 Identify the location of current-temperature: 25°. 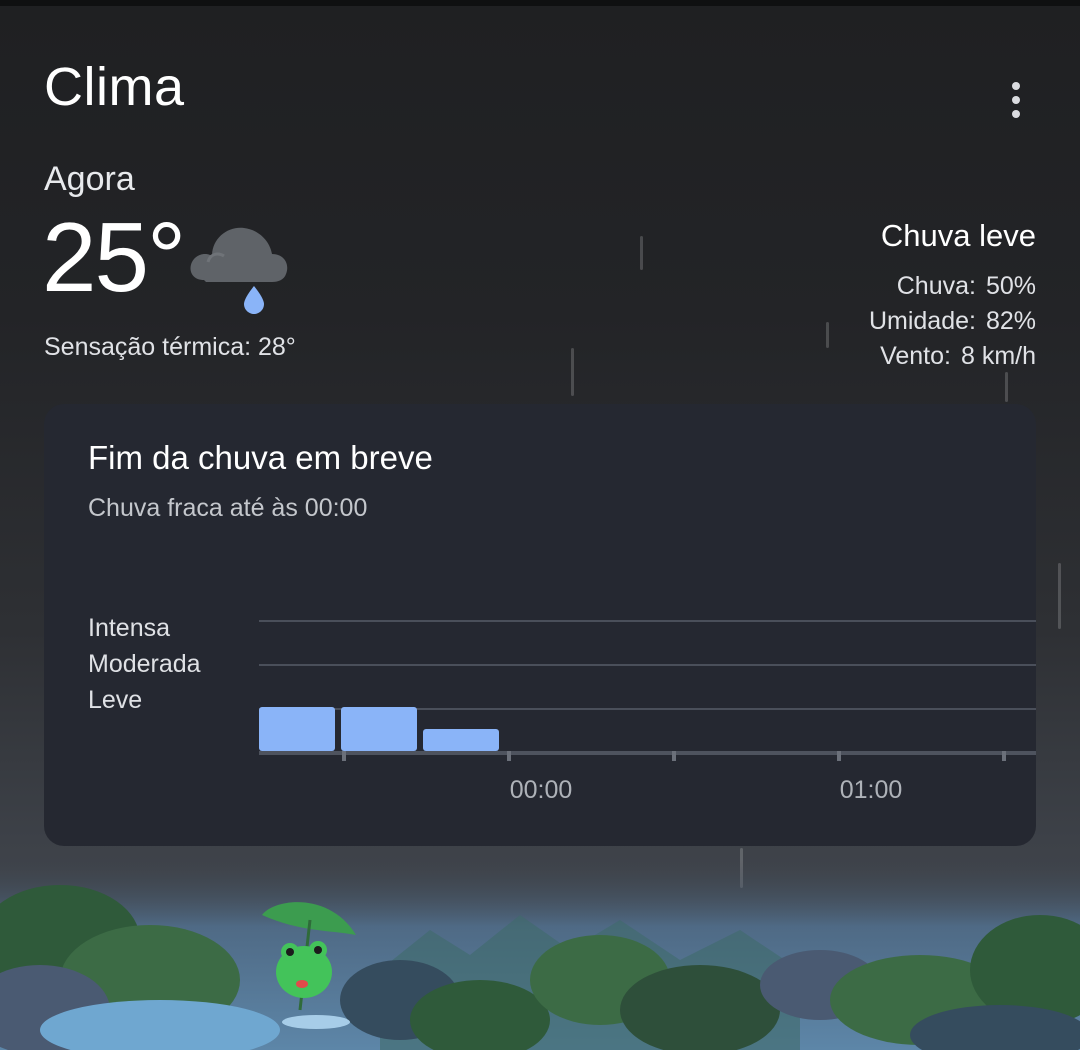
(114, 257).